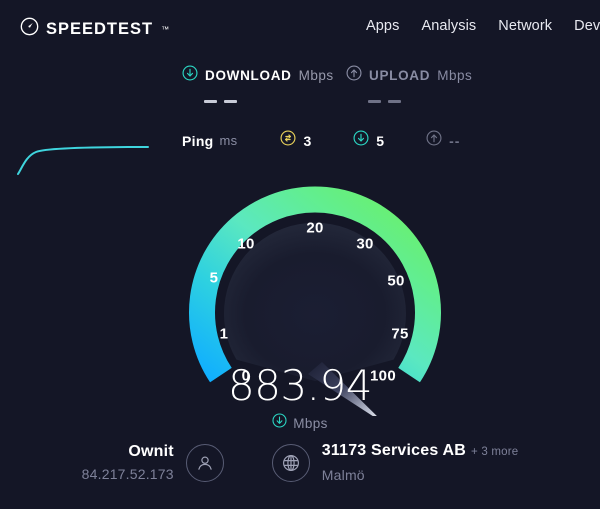  Describe the element at coordinates (455, 140) in the screenshot. I see `ping-upload-value: --` at that location.